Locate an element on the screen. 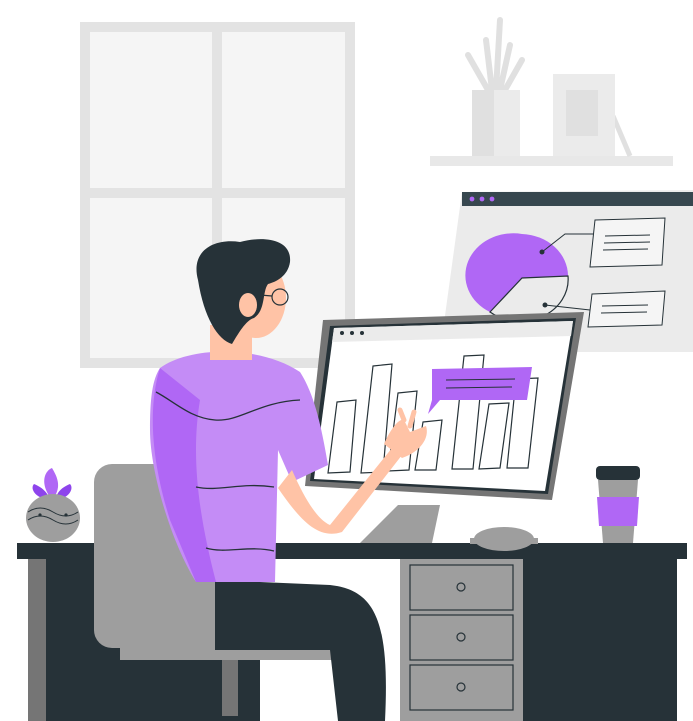  coffee-cup-icon is located at coordinates (618, 504).